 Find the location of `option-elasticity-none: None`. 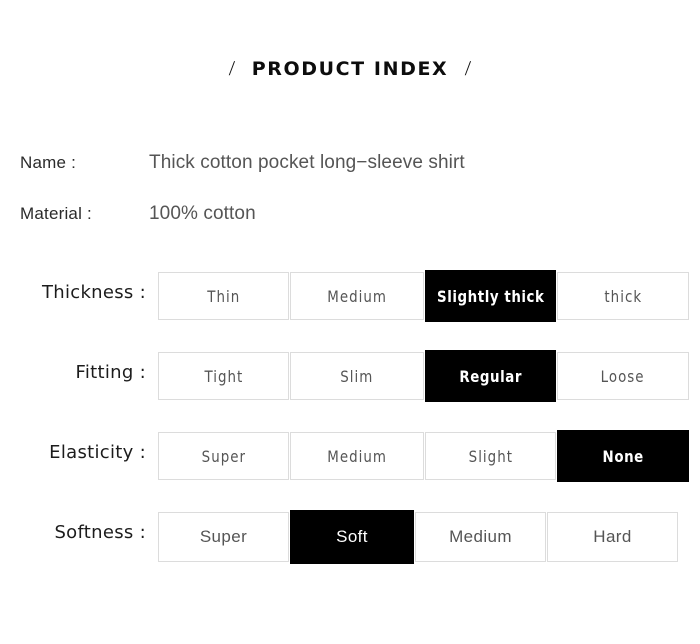

option-elasticity-none: None is located at coordinates (623, 456).